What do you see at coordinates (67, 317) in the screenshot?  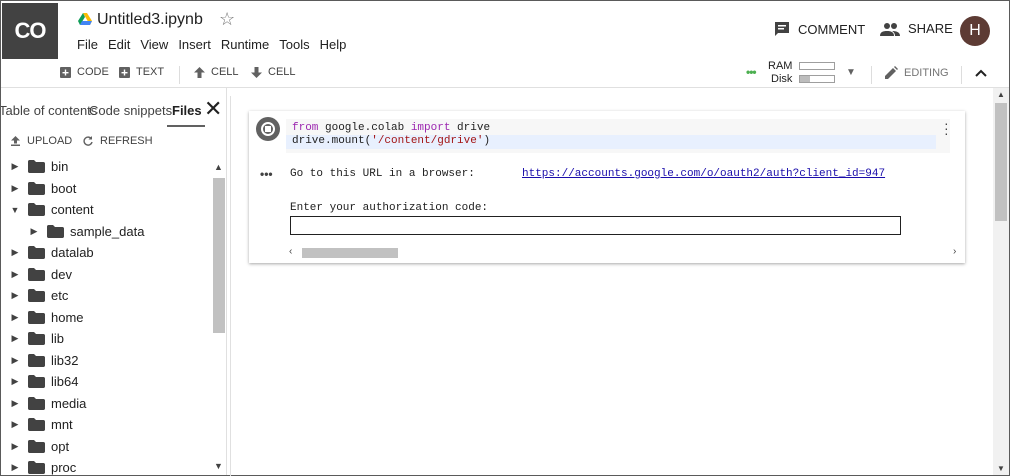 I see `file-tree-label: home` at bounding box center [67, 317].